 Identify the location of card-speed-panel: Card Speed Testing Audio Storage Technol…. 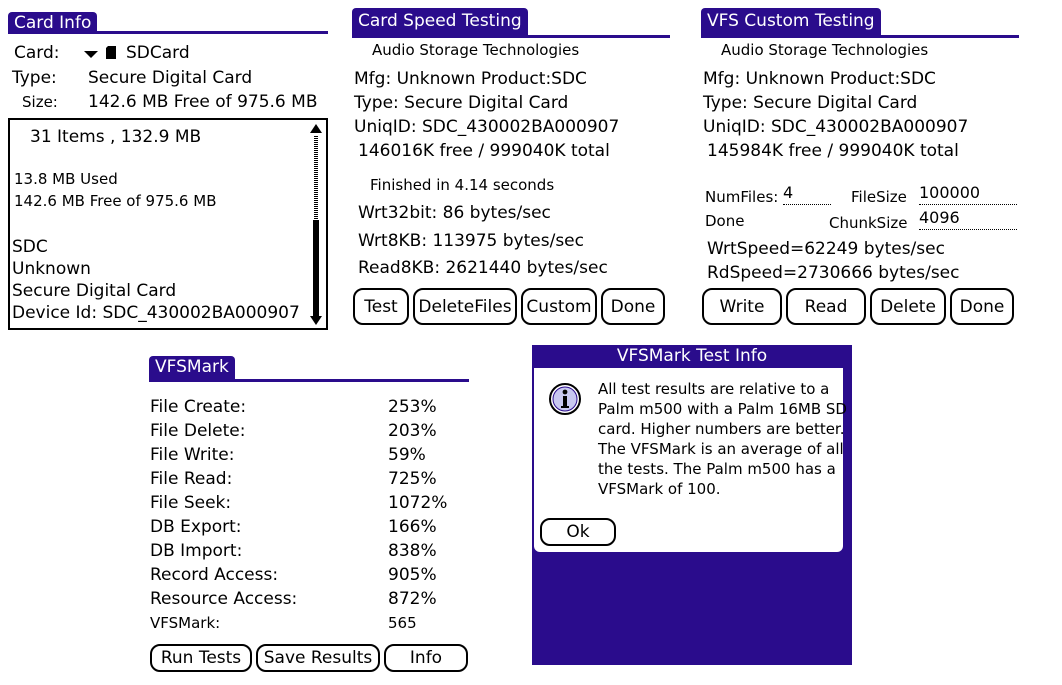
(511, 168).